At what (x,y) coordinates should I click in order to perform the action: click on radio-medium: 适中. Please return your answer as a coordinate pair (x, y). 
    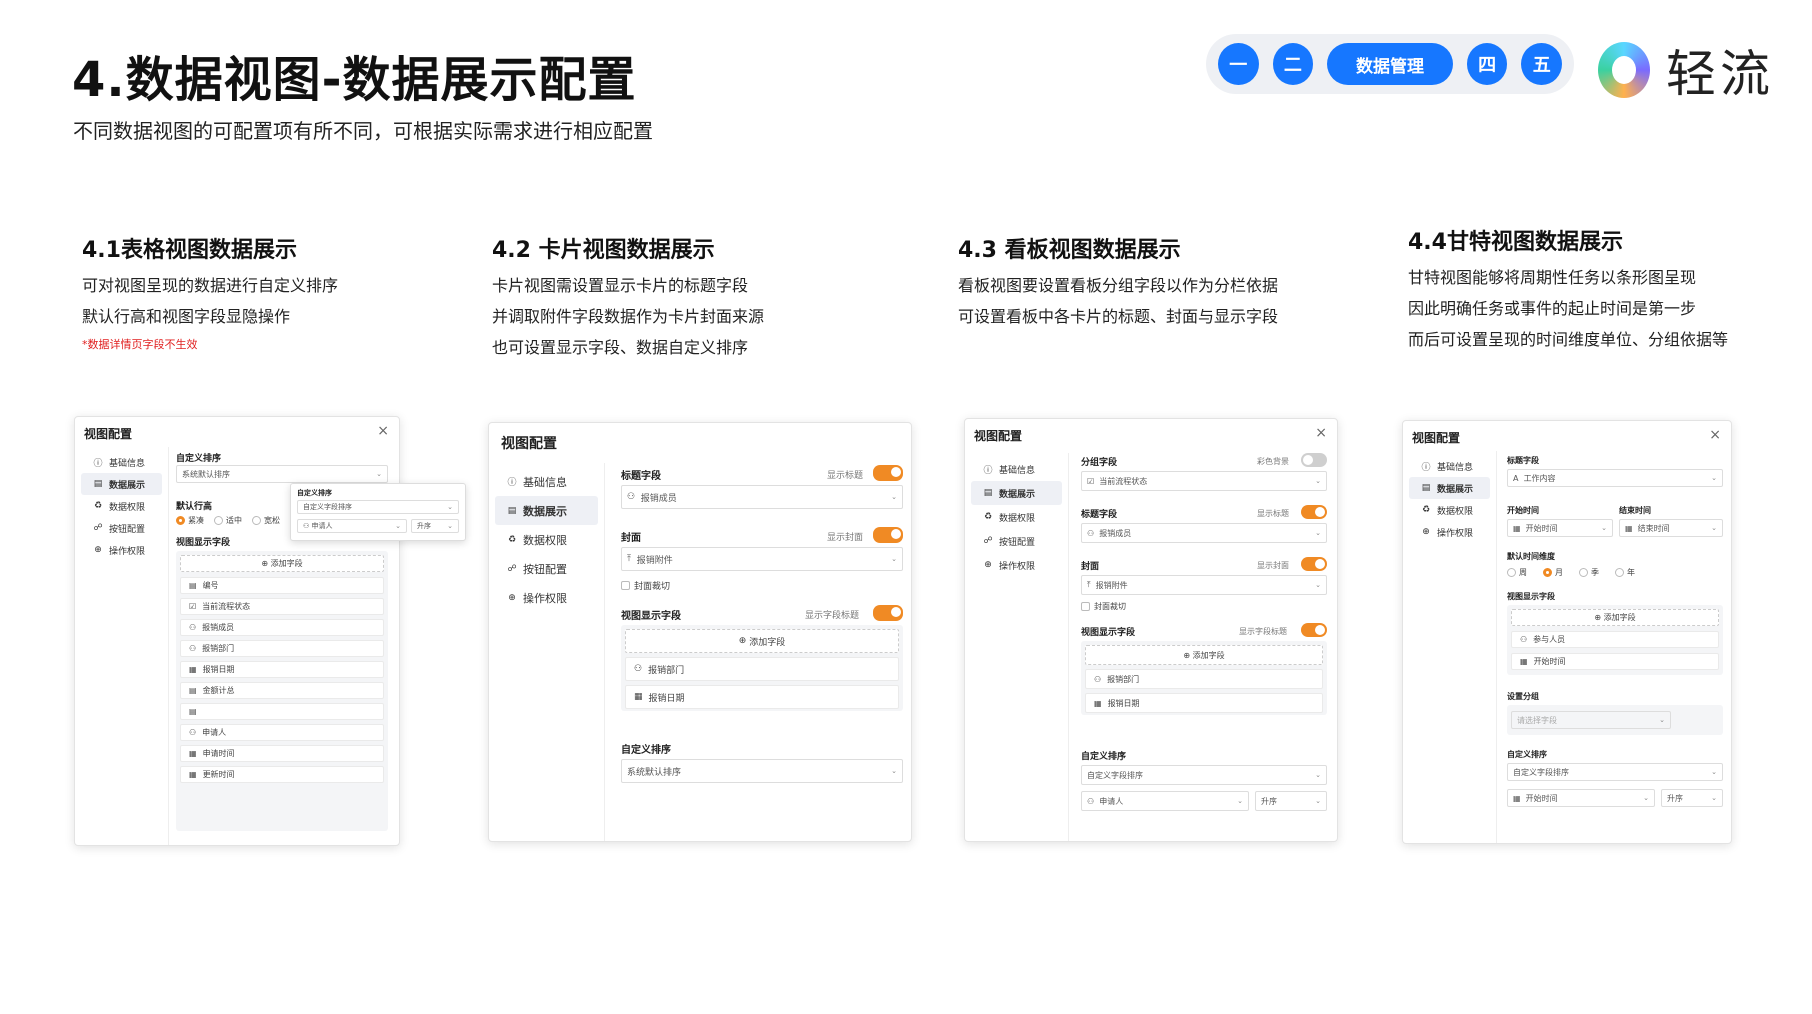
    Looking at the image, I should click on (228, 520).